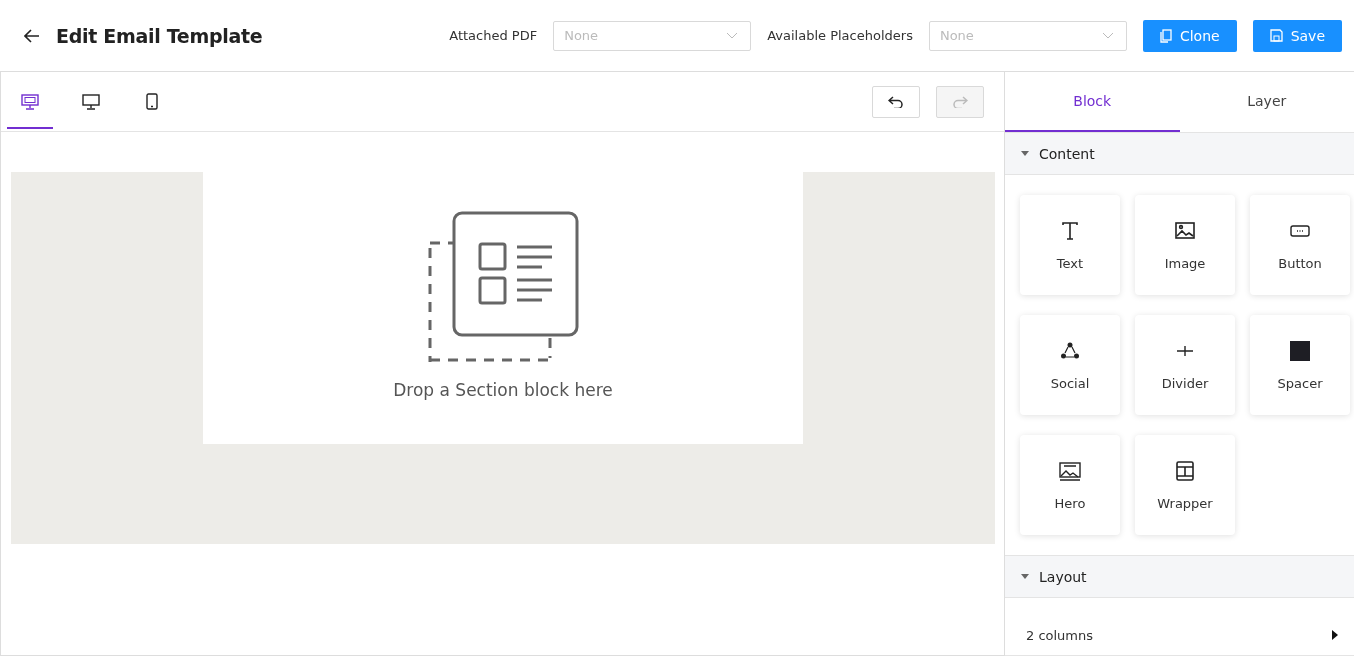  Describe the element at coordinates (1185, 230) in the screenshot. I see `image-block-icon` at that location.